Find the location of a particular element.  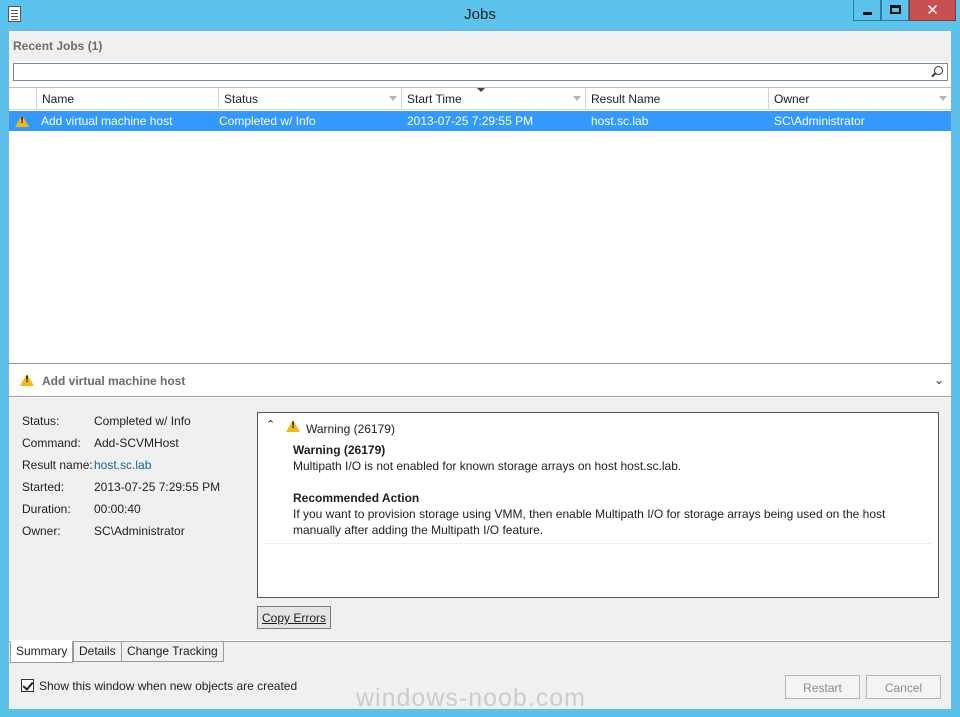

copy-errors-button: Copy Errors is located at coordinates (294, 617).